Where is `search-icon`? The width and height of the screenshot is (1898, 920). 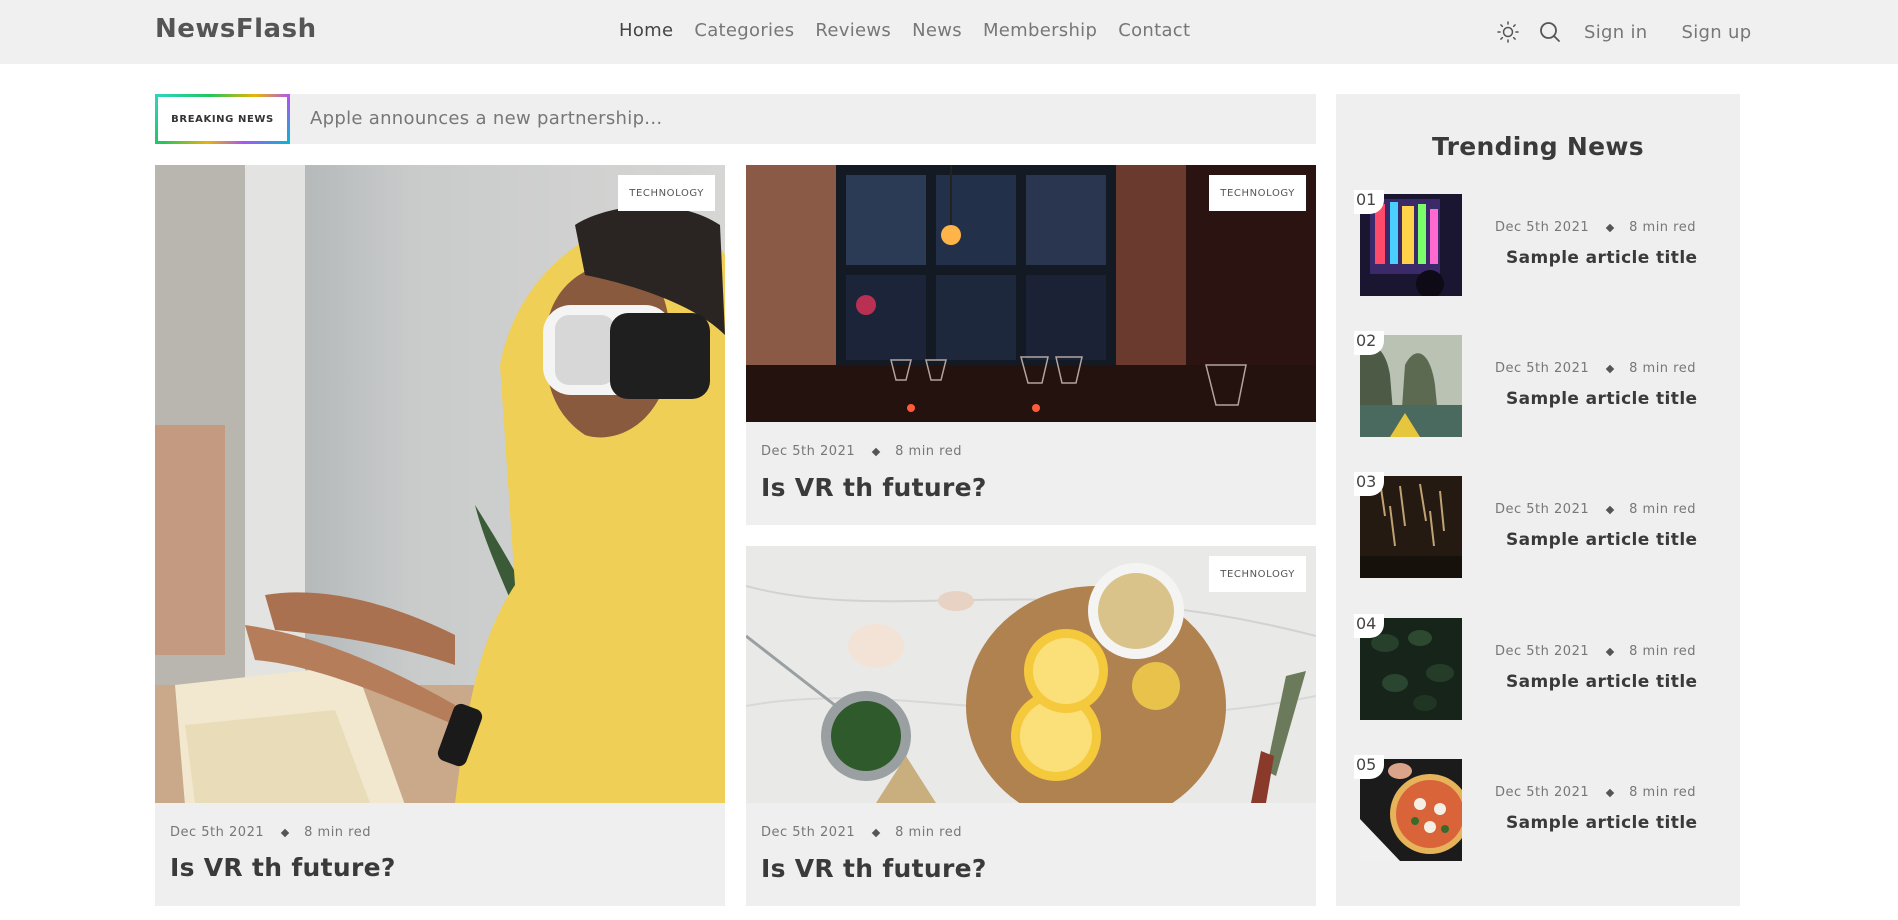 search-icon is located at coordinates (1550, 32).